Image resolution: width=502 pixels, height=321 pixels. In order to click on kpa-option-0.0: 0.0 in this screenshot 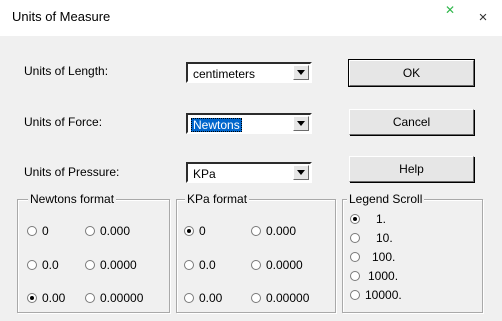, I will do `click(200, 265)`.